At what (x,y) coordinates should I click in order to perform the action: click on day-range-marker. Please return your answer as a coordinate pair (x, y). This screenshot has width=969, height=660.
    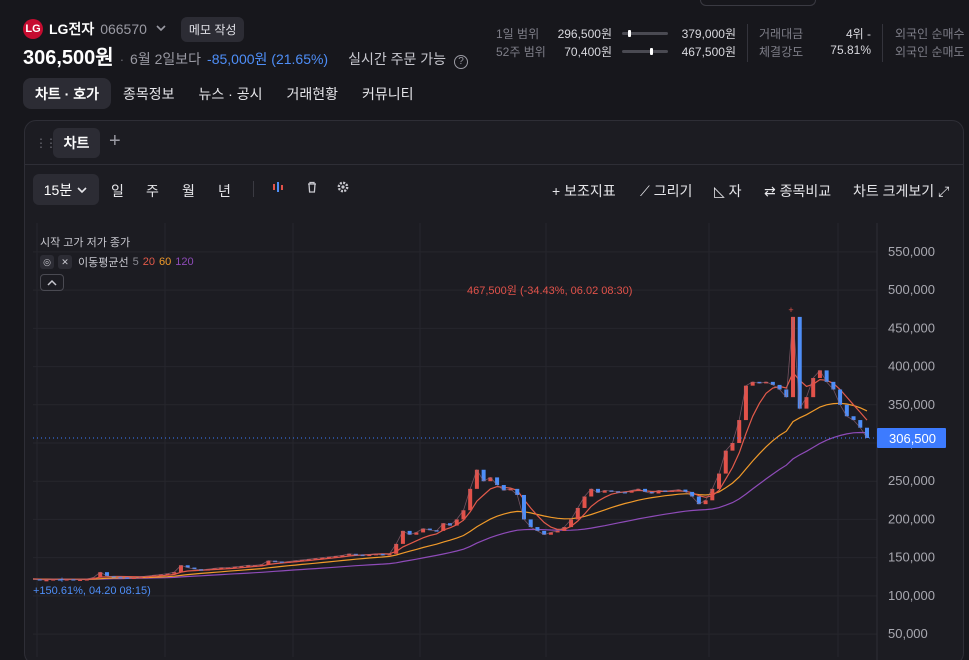
    Looking at the image, I should click on (629, 33).